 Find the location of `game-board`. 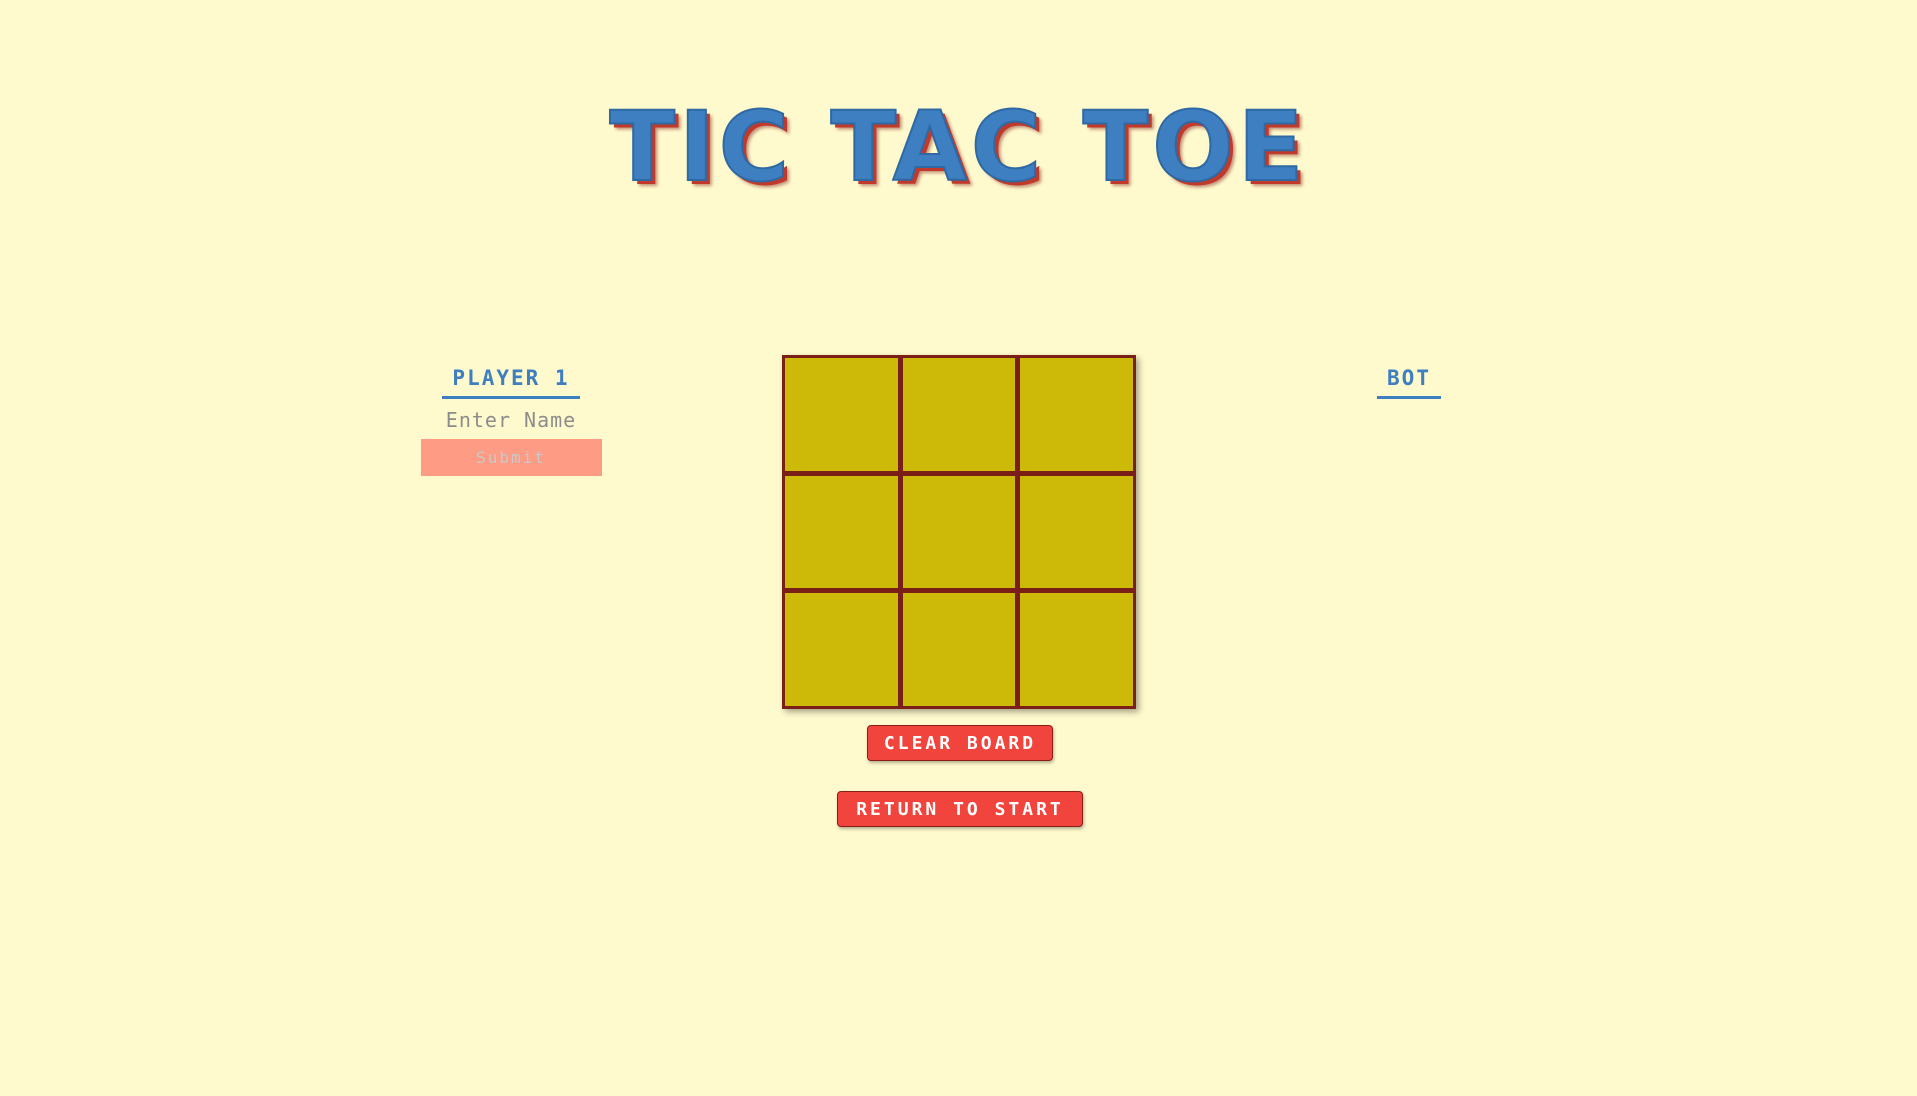

game-board is located at coordinates (959, 532).